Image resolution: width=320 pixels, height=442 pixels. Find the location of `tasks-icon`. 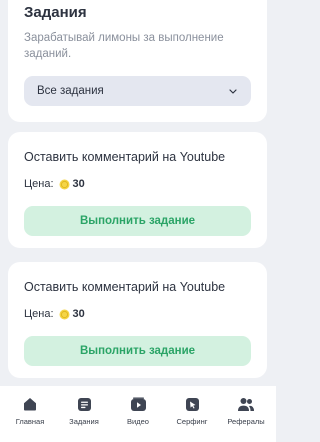

tasks-icon is located at coordinates (84, 404).